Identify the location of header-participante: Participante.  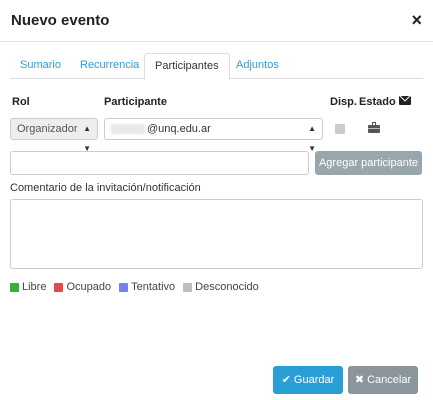
(135, 102).